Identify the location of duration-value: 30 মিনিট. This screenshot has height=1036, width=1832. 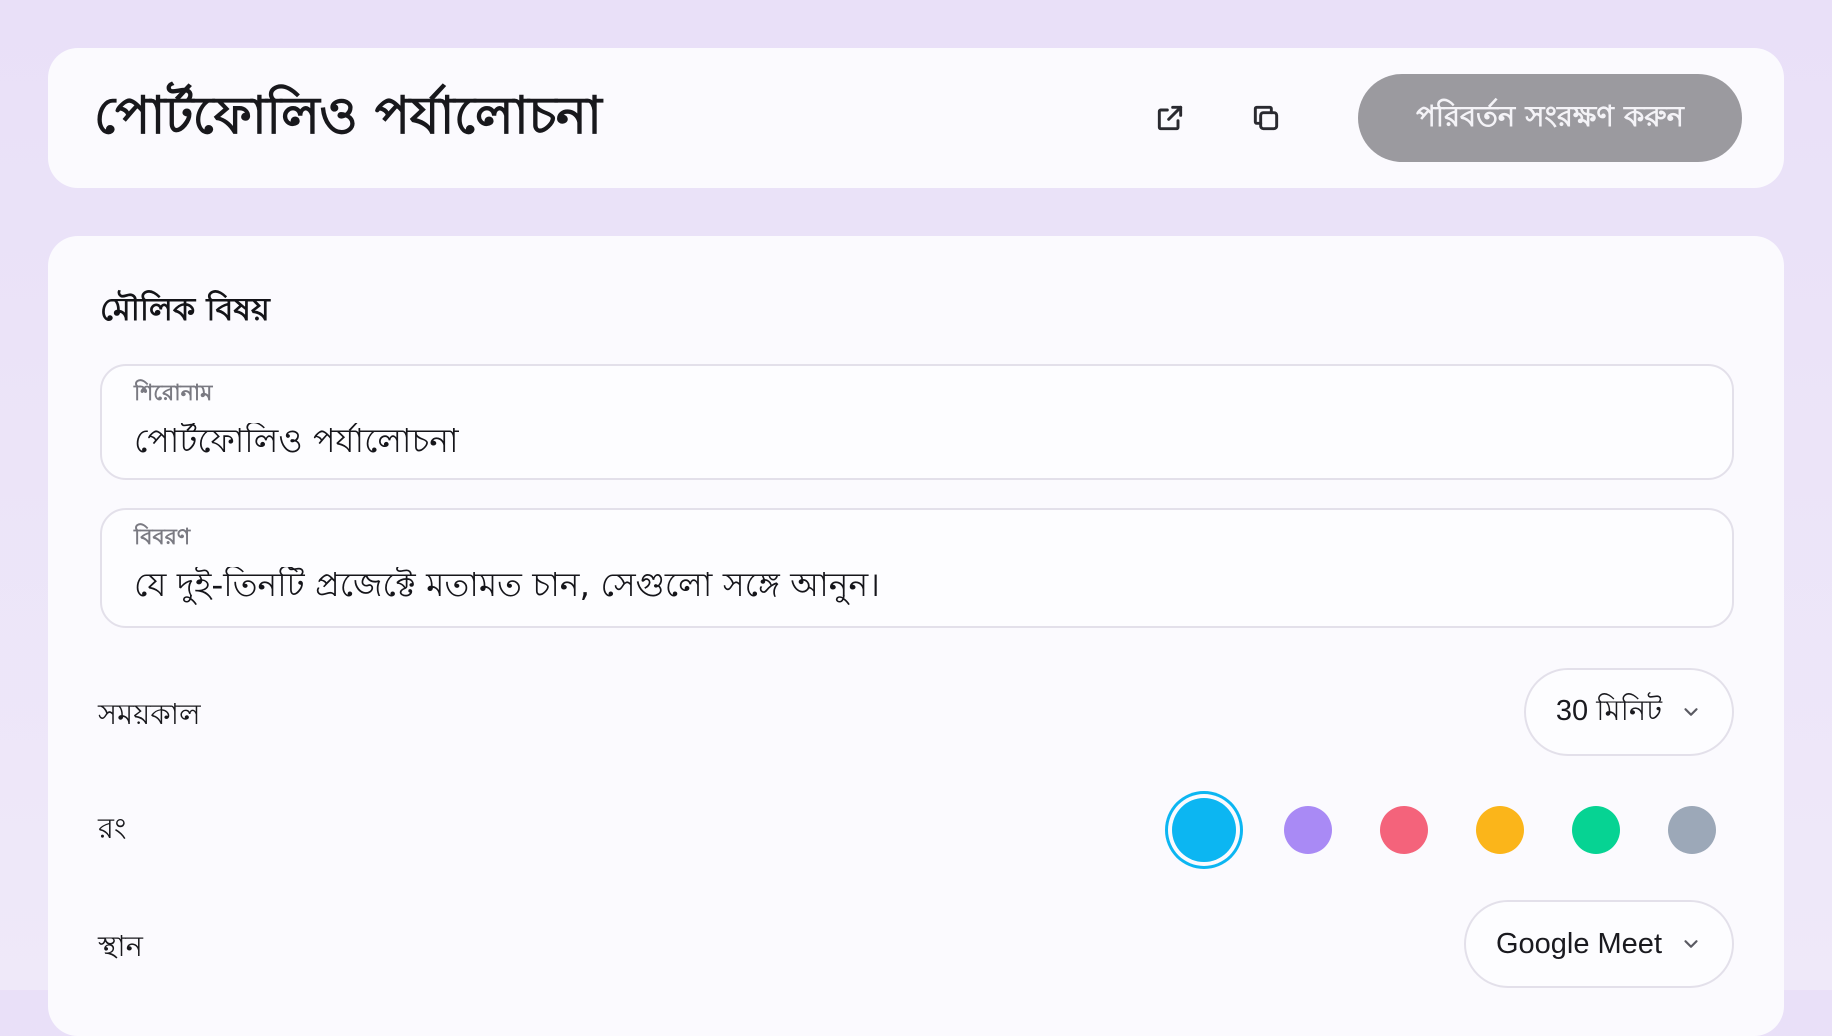
(1608, 710).